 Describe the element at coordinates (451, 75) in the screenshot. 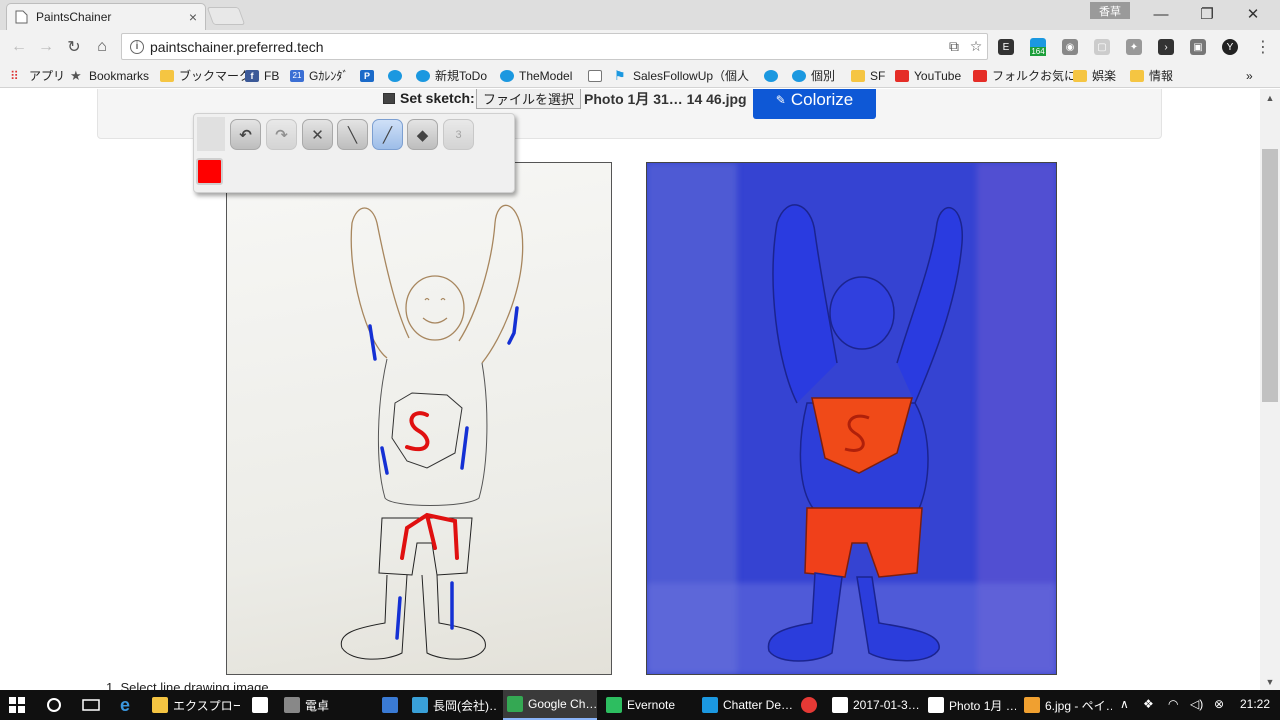

I see `bookmark-item: 新規ToDo` at that location.